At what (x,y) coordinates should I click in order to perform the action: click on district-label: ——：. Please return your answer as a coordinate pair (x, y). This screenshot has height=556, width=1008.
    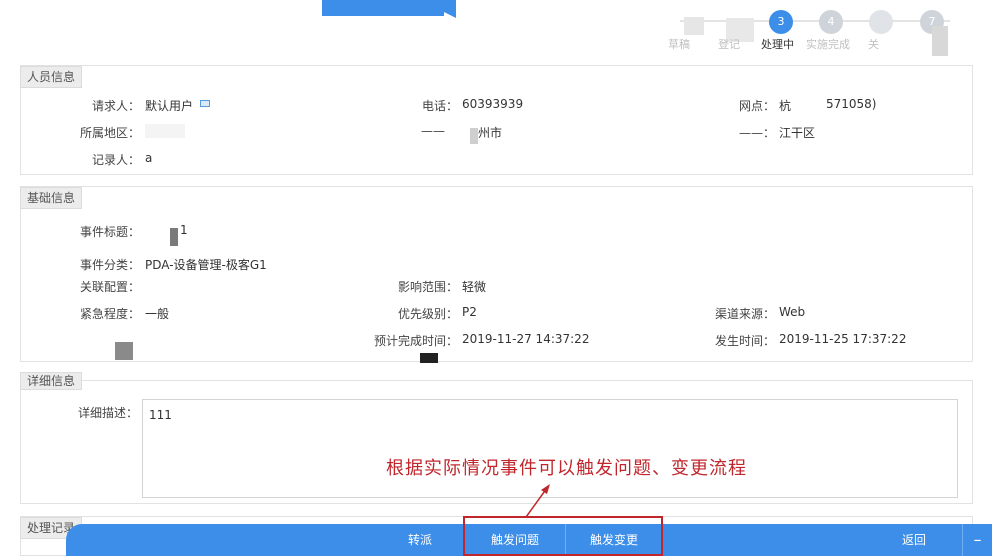
    Looking at the image, I should click on (756, 133).